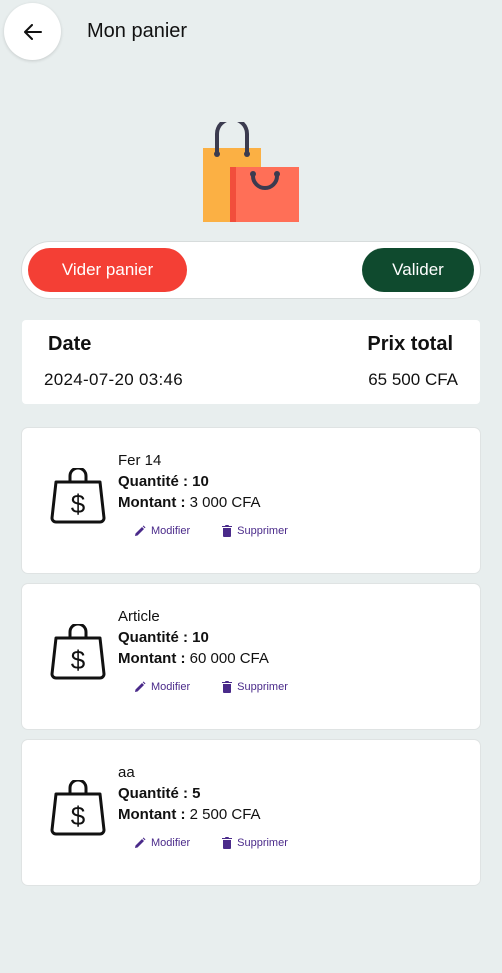 This screenshot has height=973, width=502. I want to click on total-value: 65 500 CFA, so click(413, 379).